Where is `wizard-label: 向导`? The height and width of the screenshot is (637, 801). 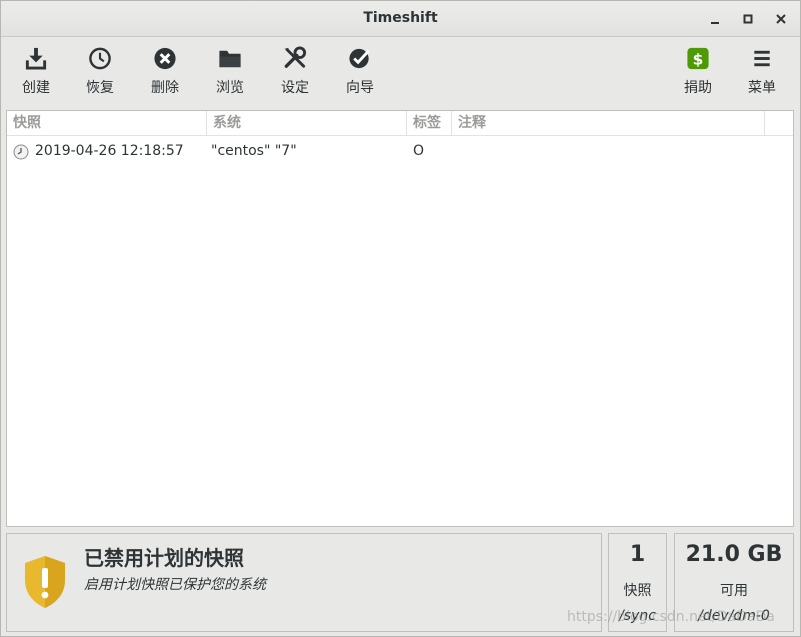 wizard-label: 向导 is located at coordinates (360, 88).